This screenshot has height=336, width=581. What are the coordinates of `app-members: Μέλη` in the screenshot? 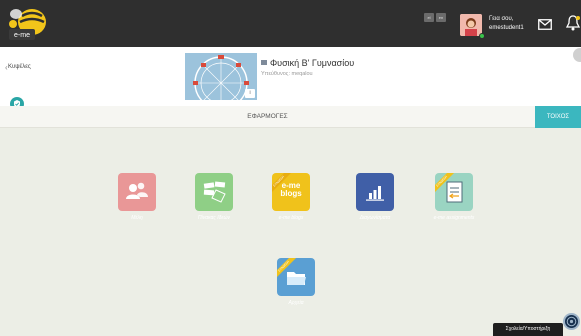 It's located at (137, 197).